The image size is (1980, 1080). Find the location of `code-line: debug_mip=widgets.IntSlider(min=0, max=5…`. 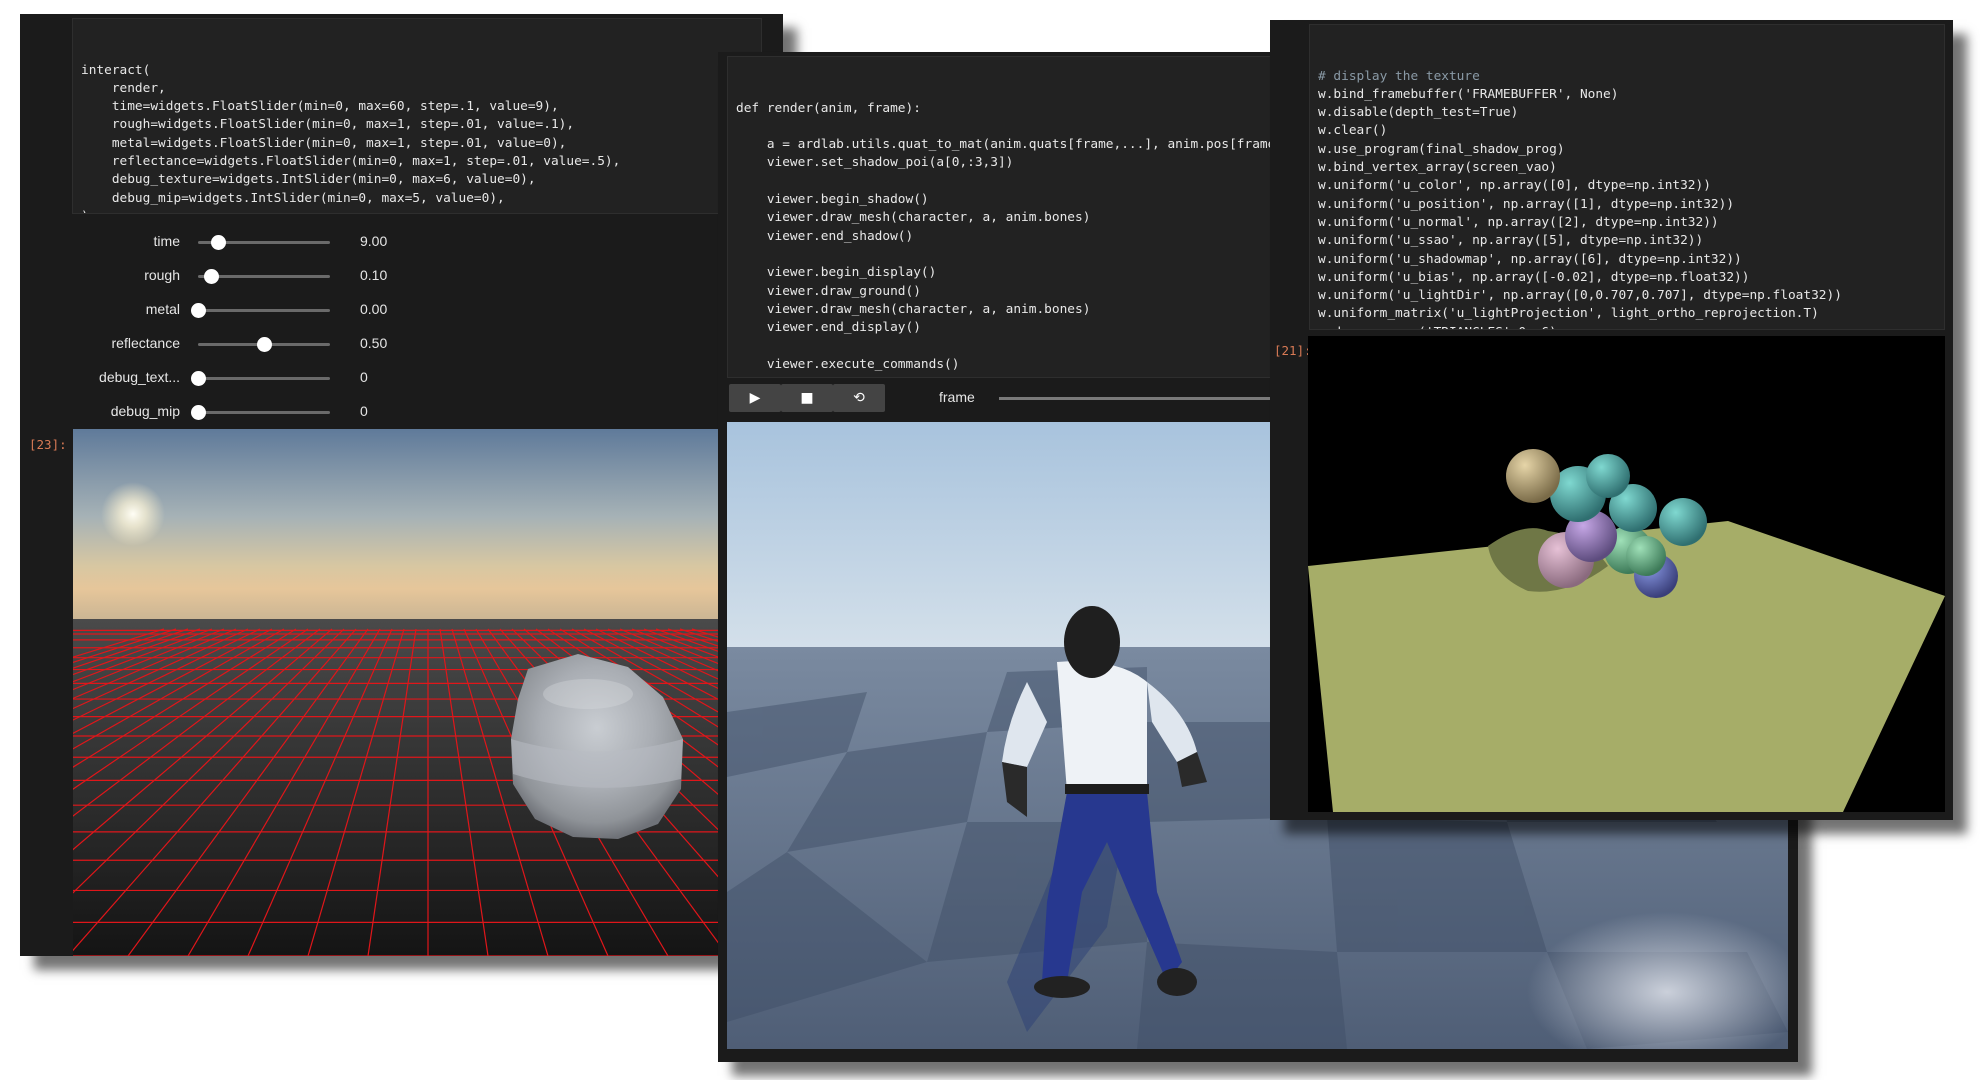

code-line: debug_mip=widgets.IntSlider(min=0, max=5… is located at coordinates (293, 198).